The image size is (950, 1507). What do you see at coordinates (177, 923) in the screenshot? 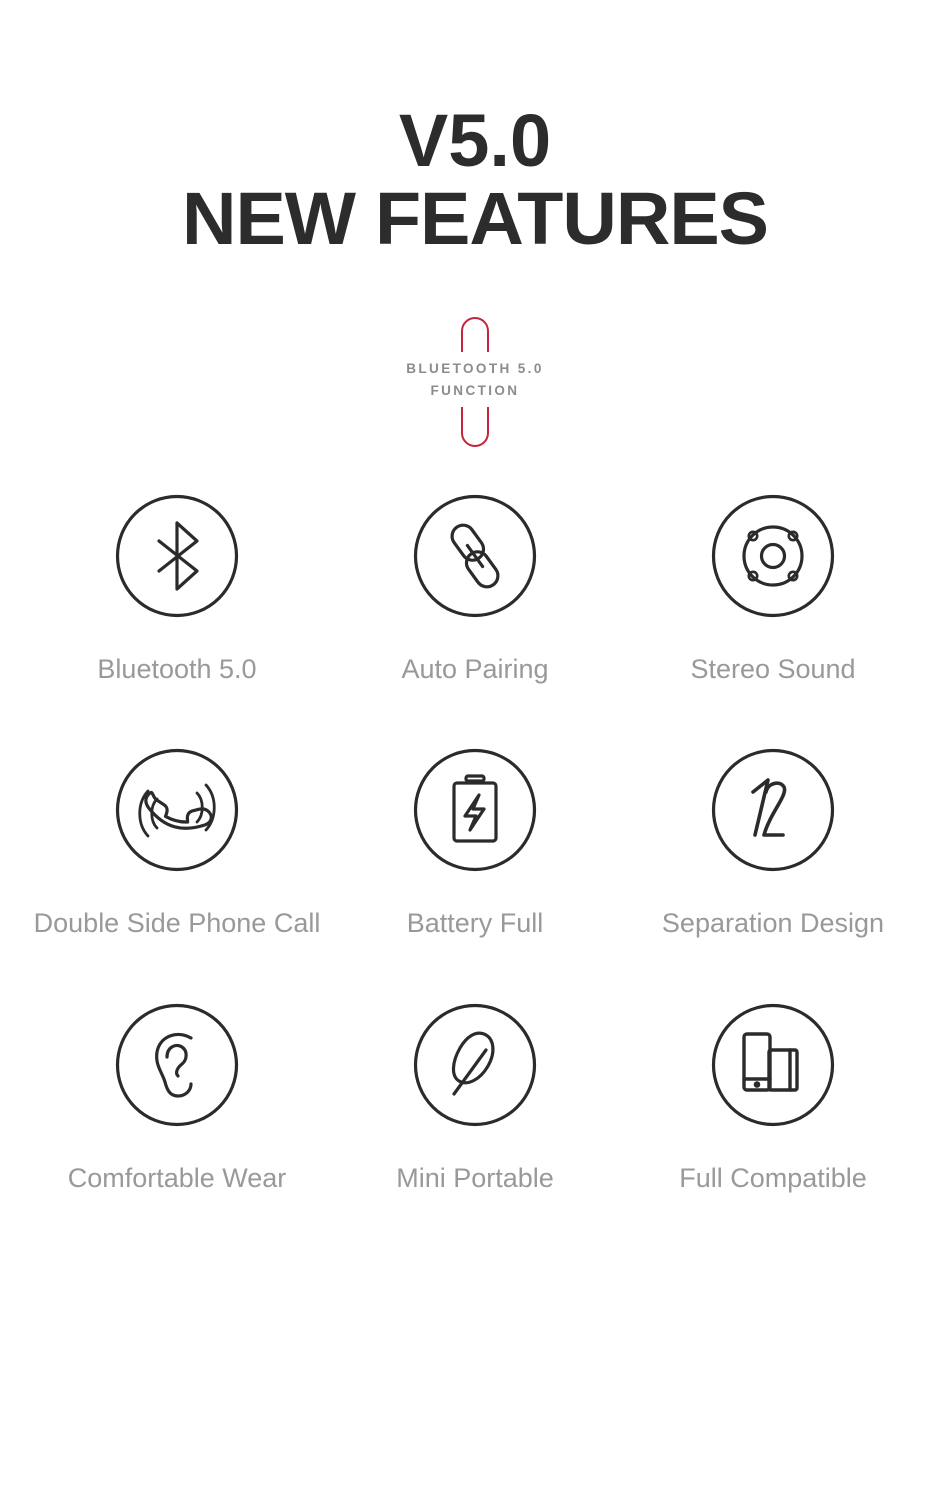
I see `feature-label: Double Side Phone Call` at bounding box center [177, 923].